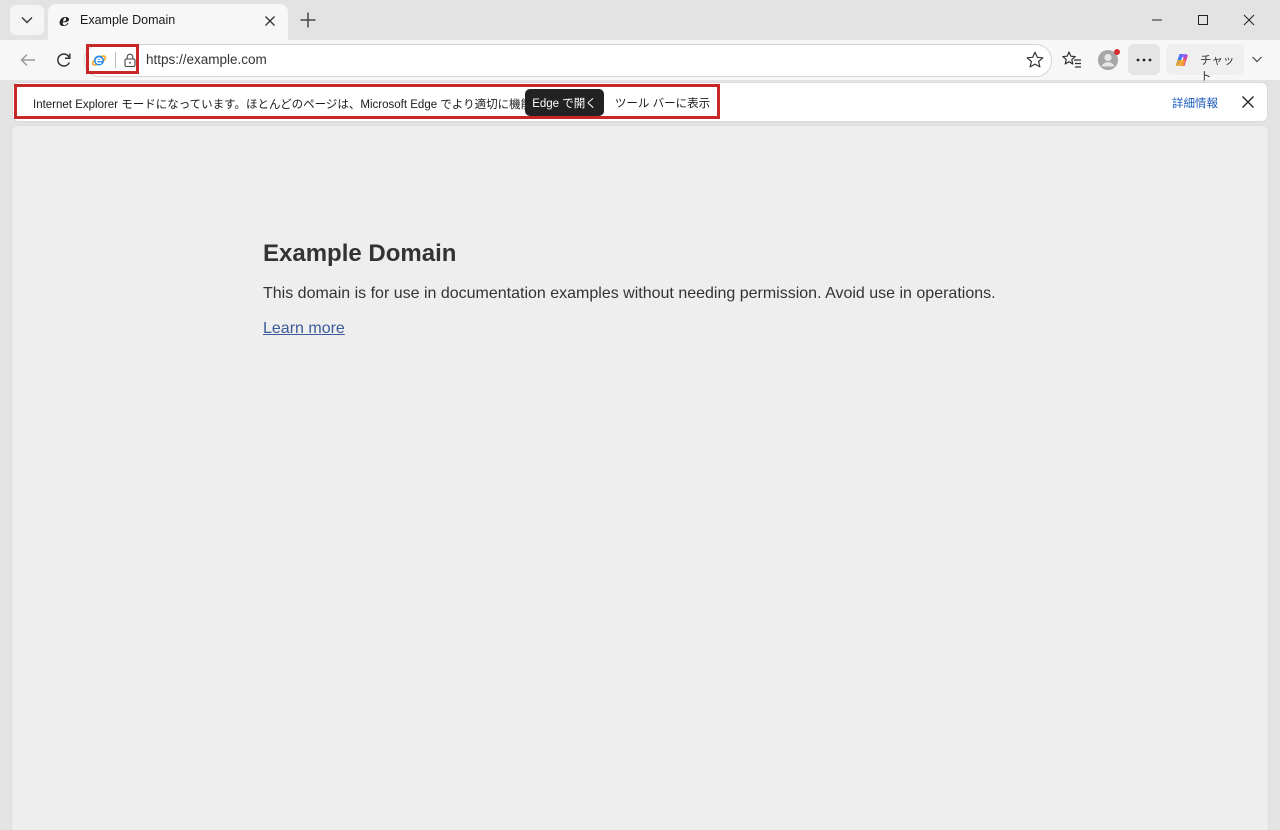 This screenshot has width=1280, height=830. Describe the element at coordinates (64, 60) in the screenshot. I see `reload-icon` at that location.